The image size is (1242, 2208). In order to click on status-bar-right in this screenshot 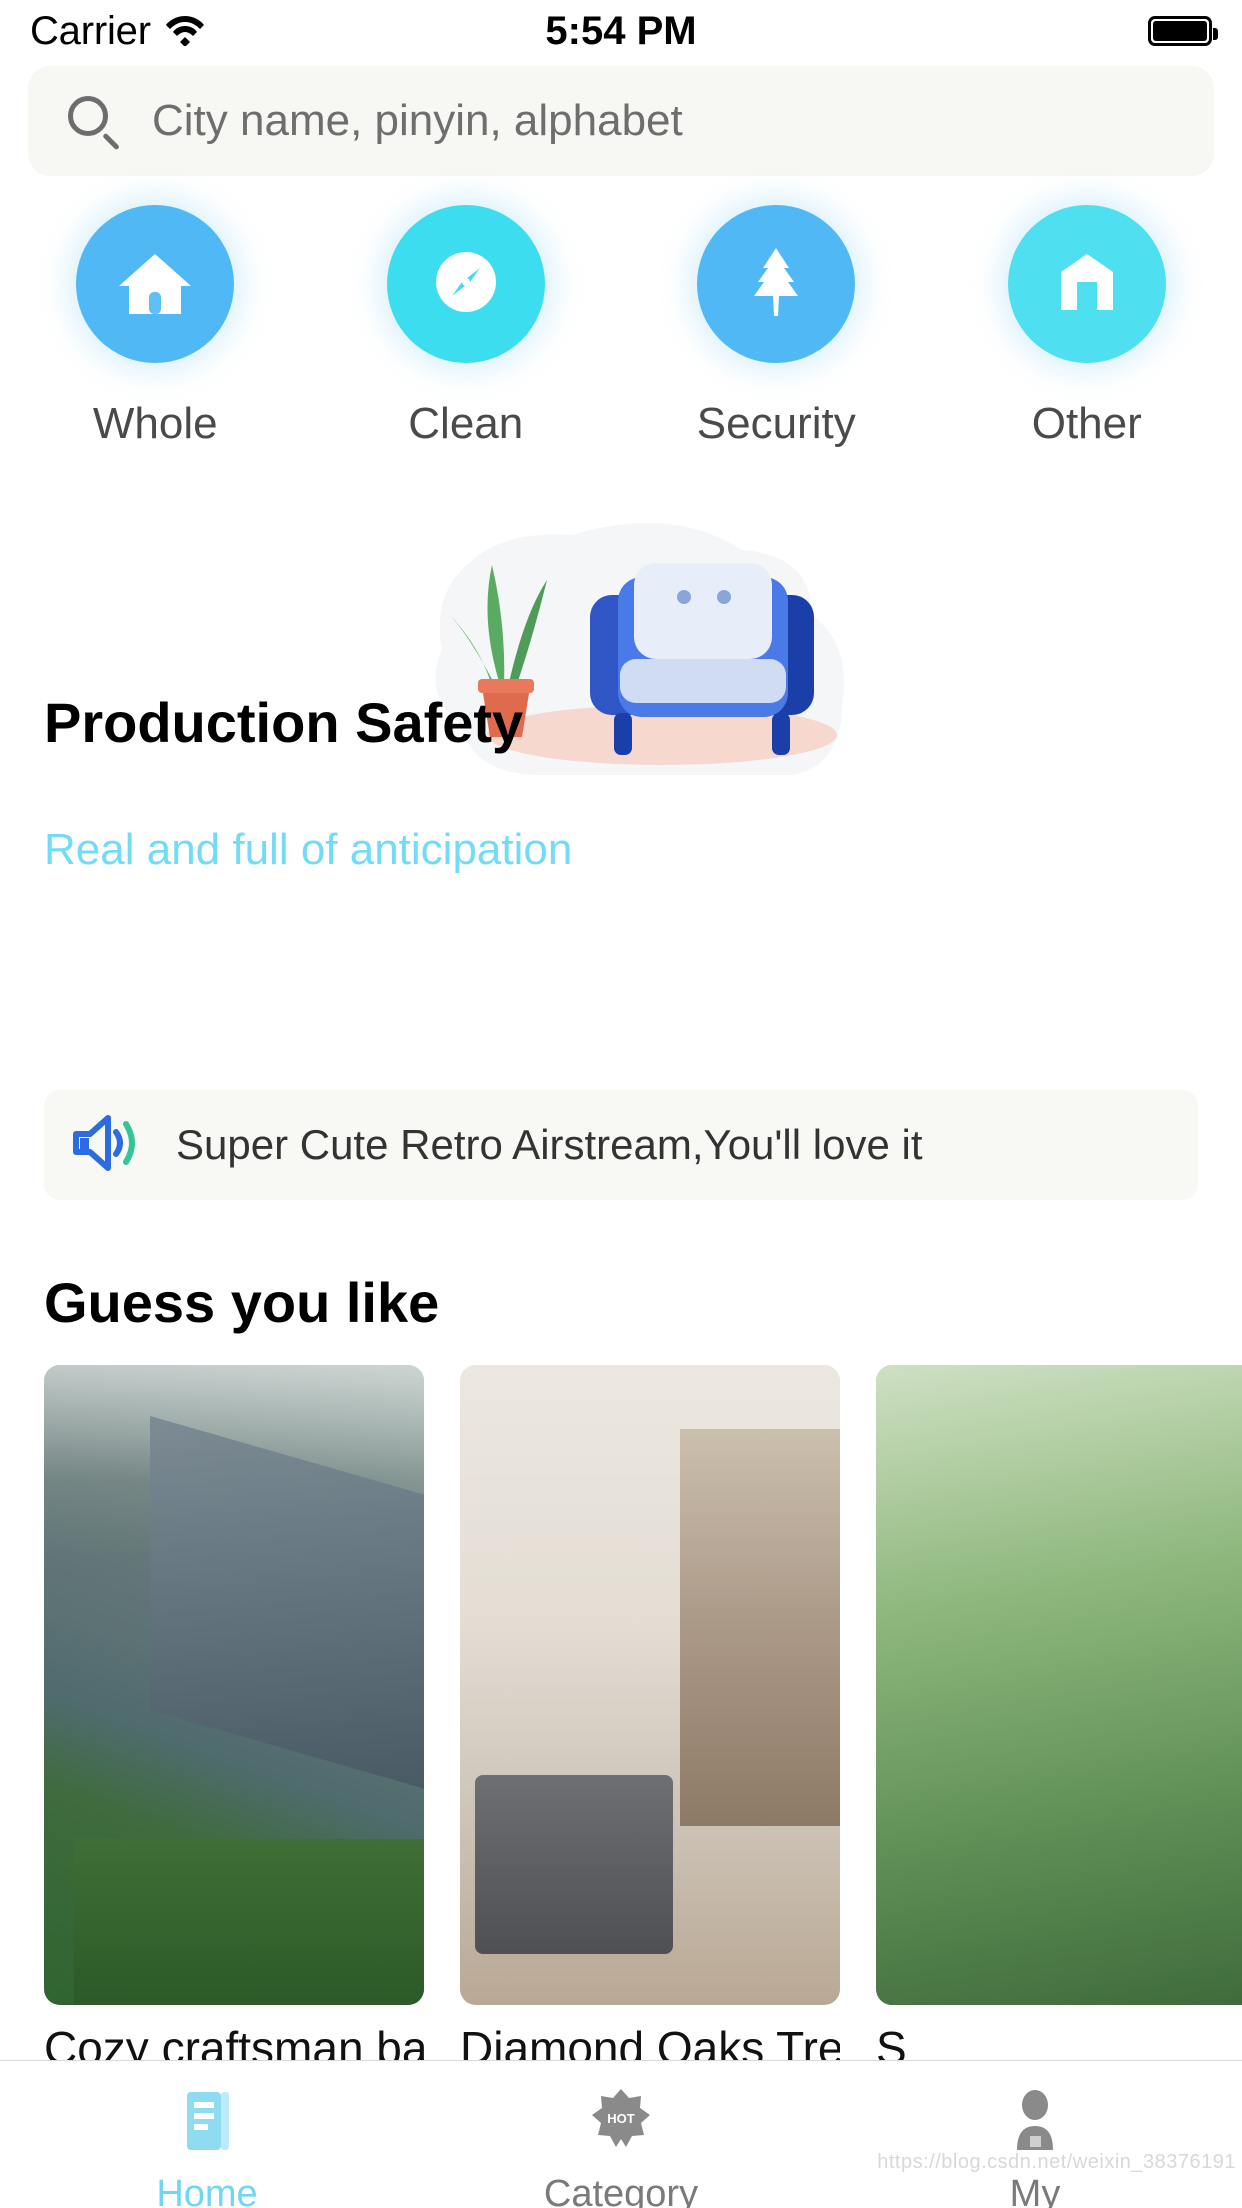, I will do `click(1183, 31)`.